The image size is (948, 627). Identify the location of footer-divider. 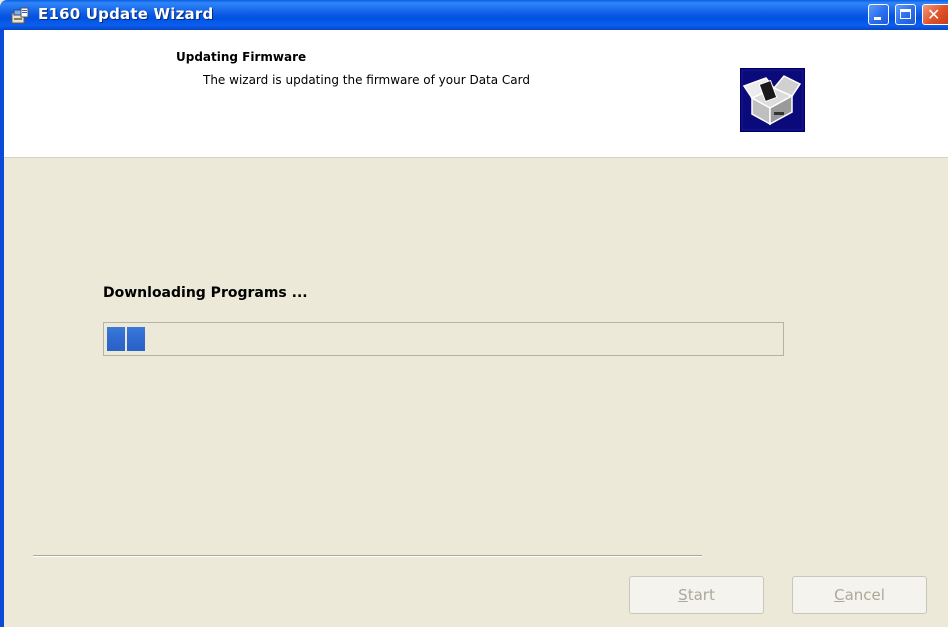
(367, 556).